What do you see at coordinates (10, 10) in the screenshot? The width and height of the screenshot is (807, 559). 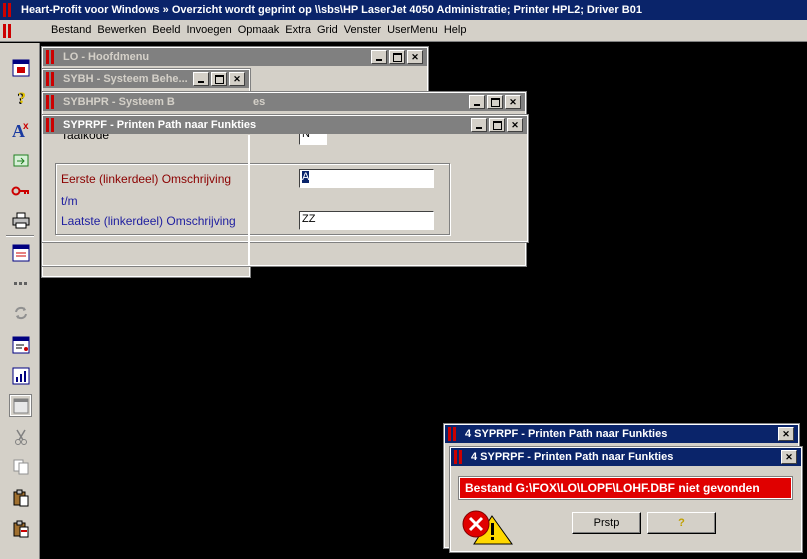 I see `app-logo-icon` at bounding box center [10, 10].